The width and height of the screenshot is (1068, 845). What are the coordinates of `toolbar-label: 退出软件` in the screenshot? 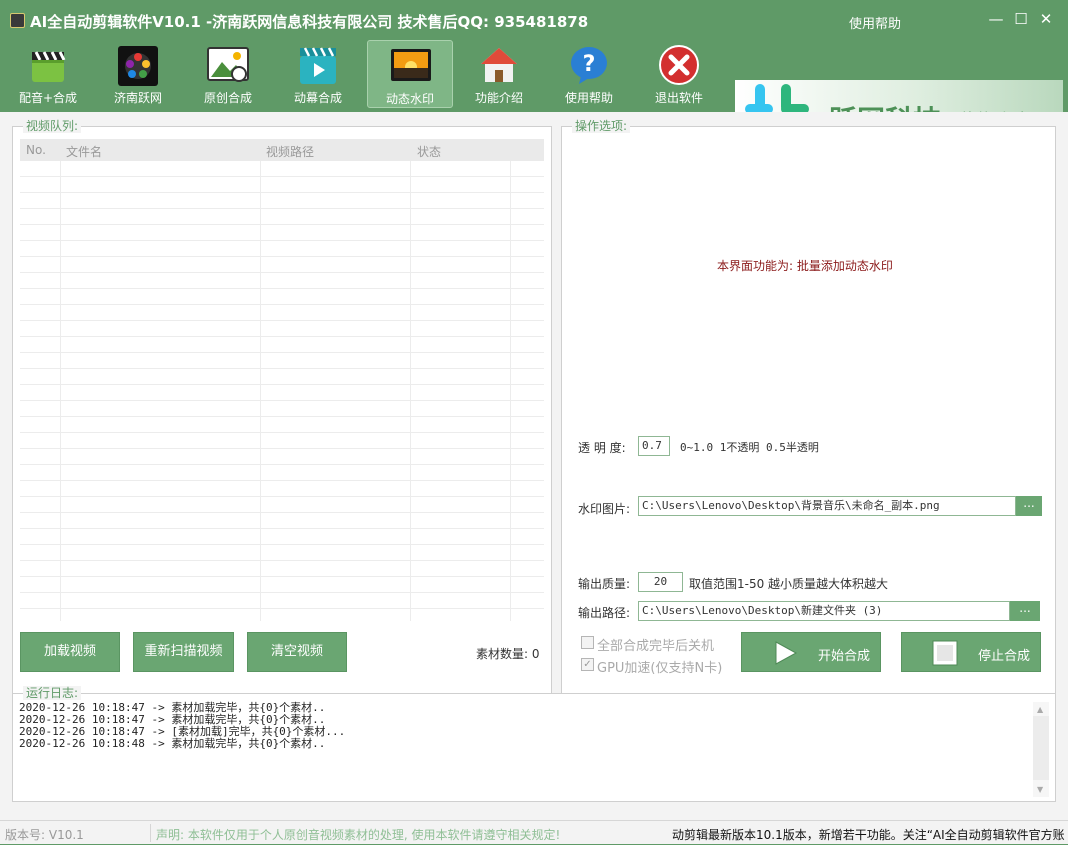 It's located at (678, 98).